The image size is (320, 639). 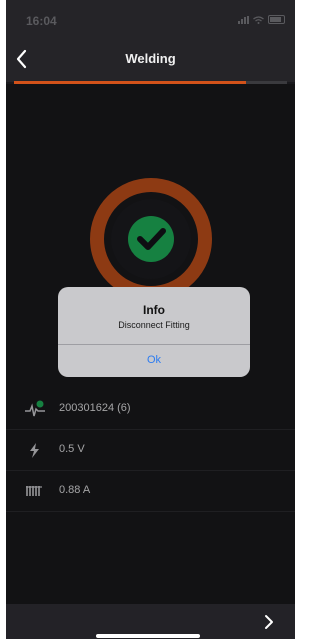 I want to click on status-icons, so click(x=261, y=19).